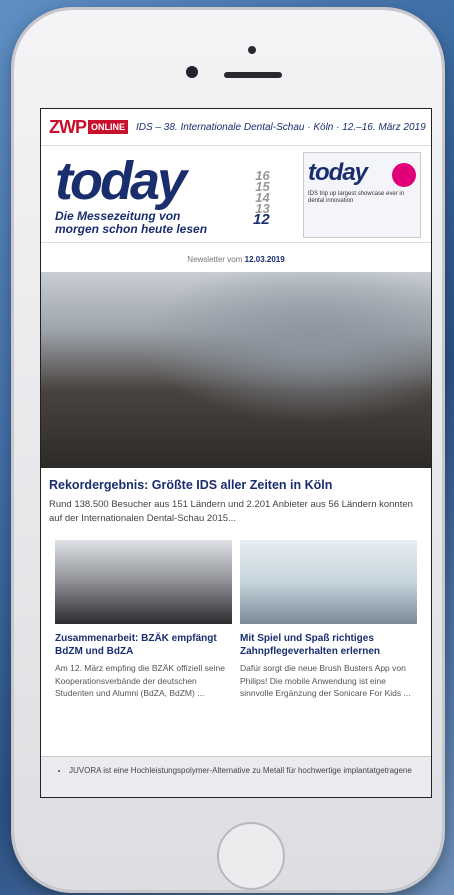 The height and width of the screenshot is (895, 454). I want to click on brand-logo: ZWP, so click(68, 127).